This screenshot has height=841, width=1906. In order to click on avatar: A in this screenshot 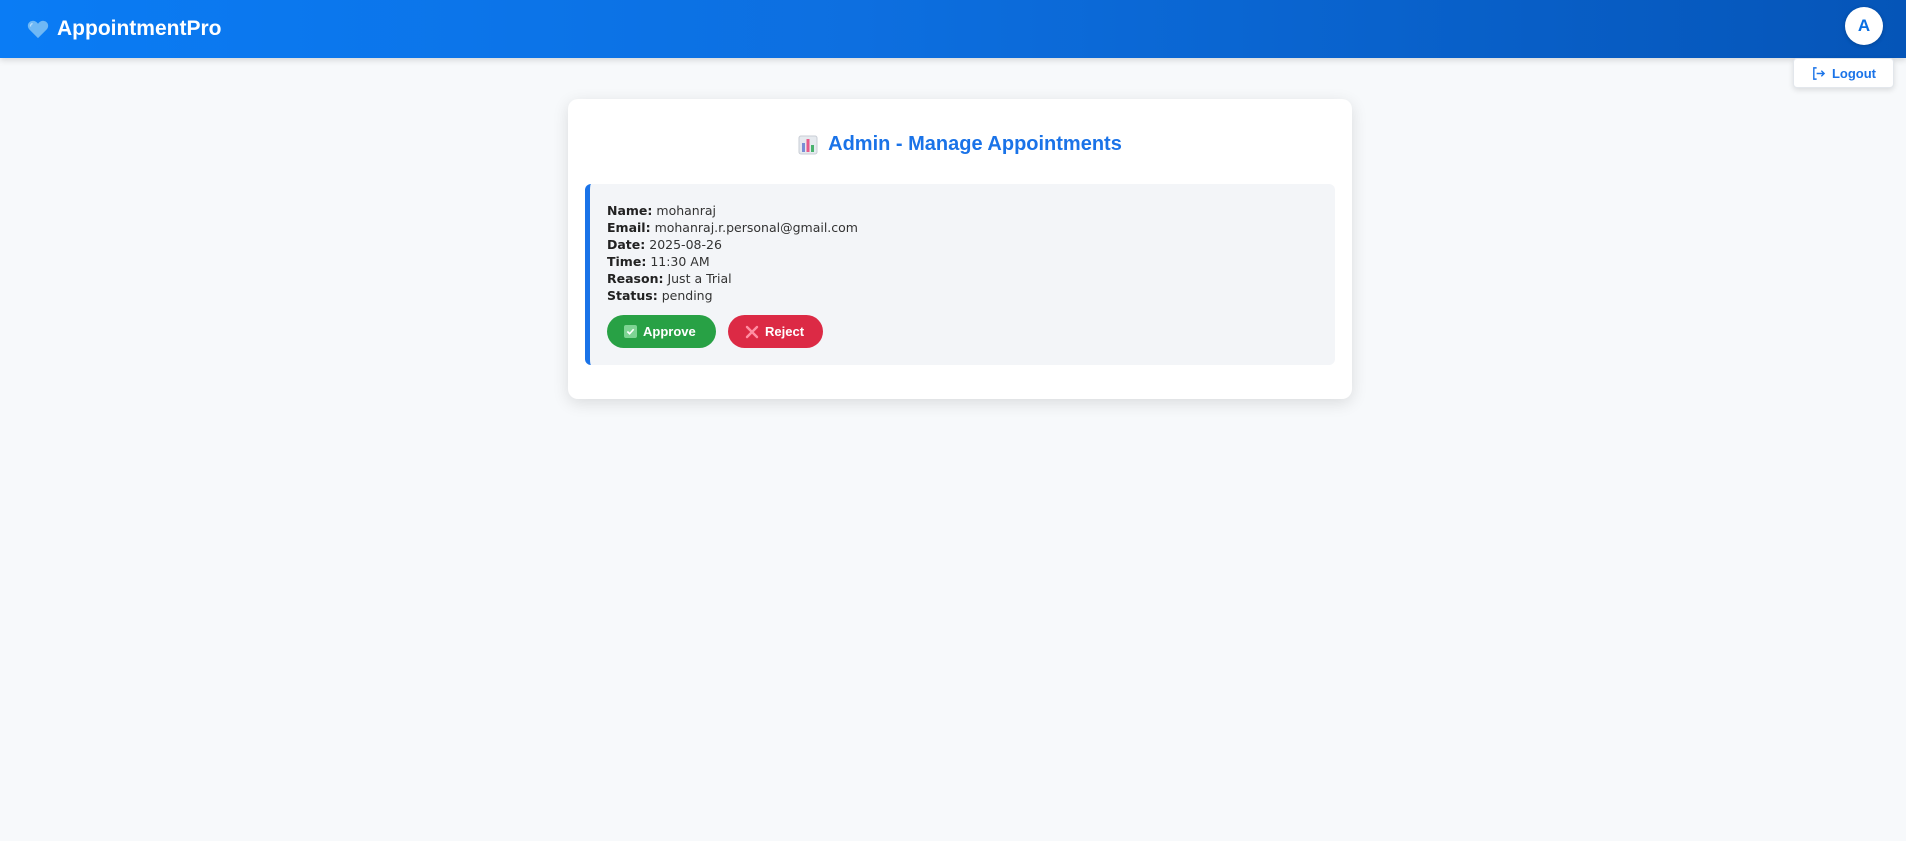, I will do `click(1864, 26)`.